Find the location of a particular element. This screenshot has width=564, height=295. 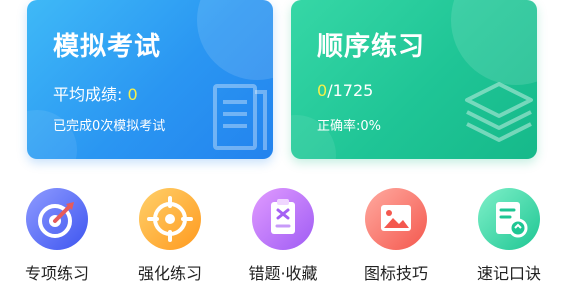

sequential-practice-title: 顺序练习 is located at coordinates (371, 47).